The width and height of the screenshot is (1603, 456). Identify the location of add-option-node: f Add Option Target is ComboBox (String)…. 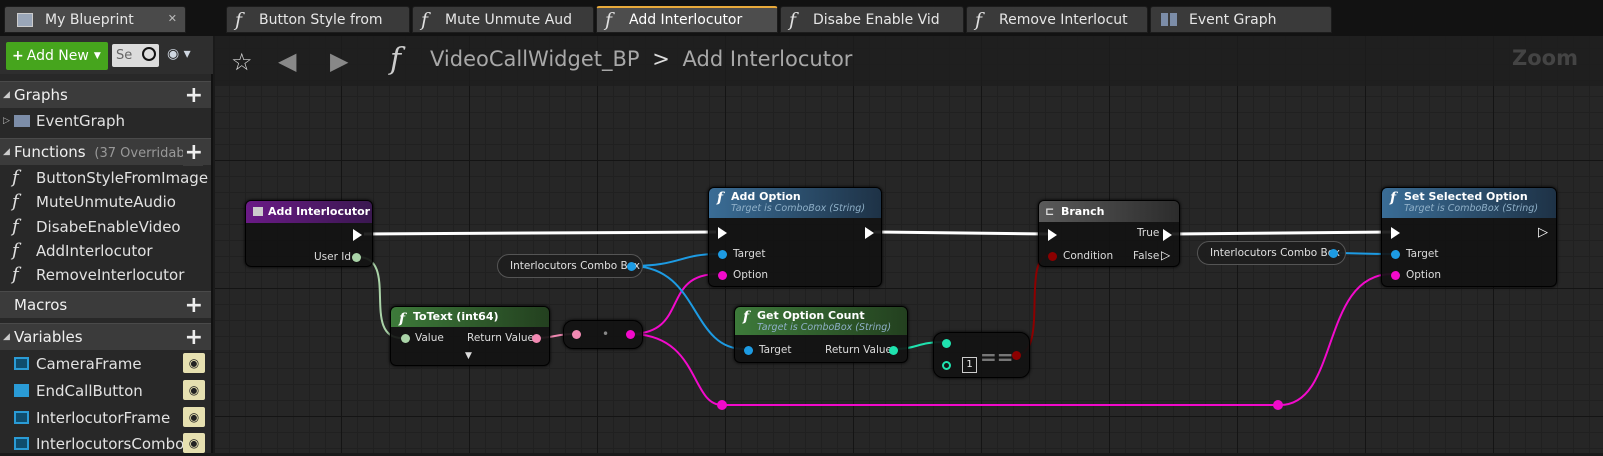
(795, 237).